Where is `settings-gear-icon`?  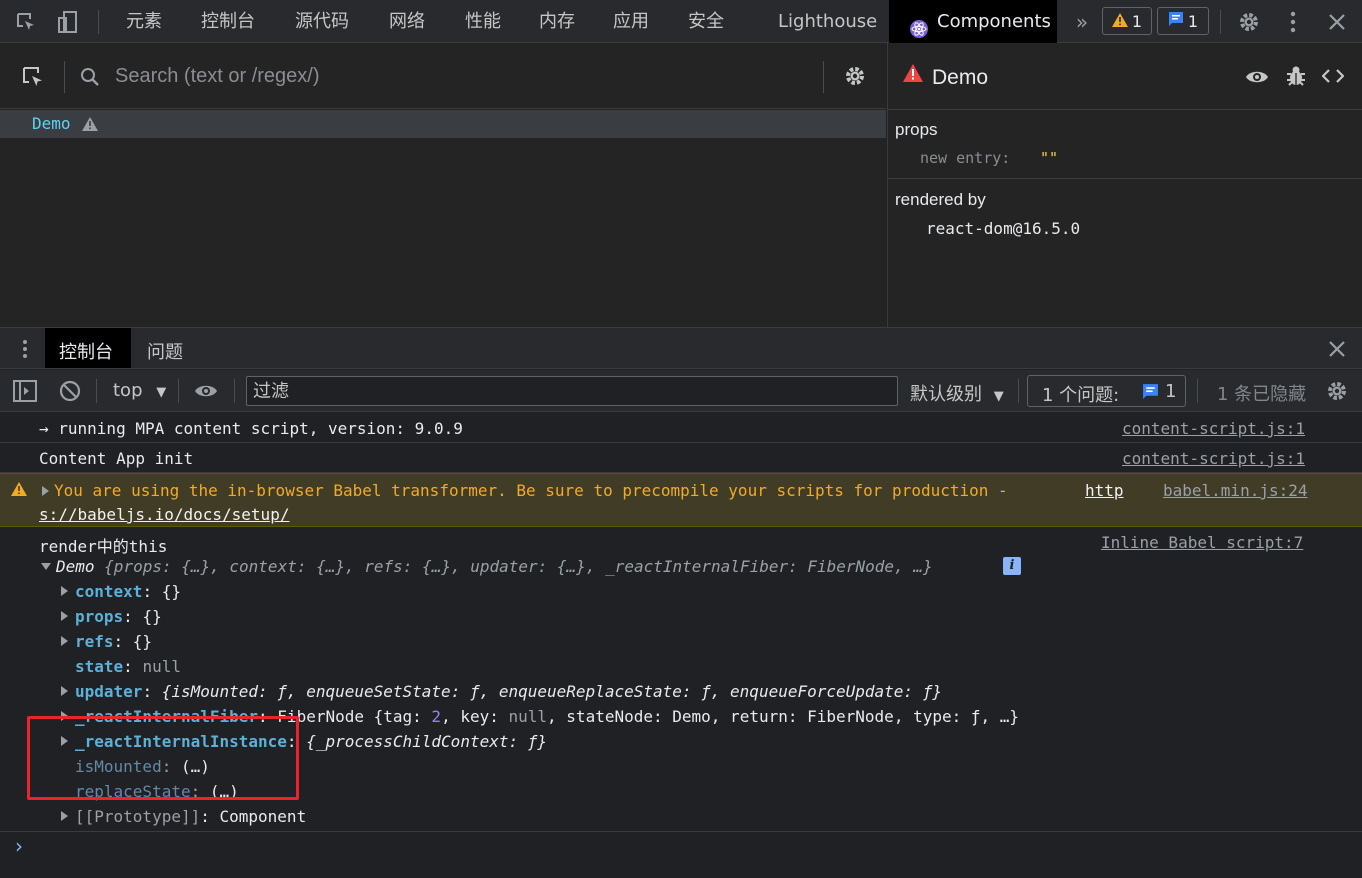
settings-gear-icon is located at coordinates (1249, 22).